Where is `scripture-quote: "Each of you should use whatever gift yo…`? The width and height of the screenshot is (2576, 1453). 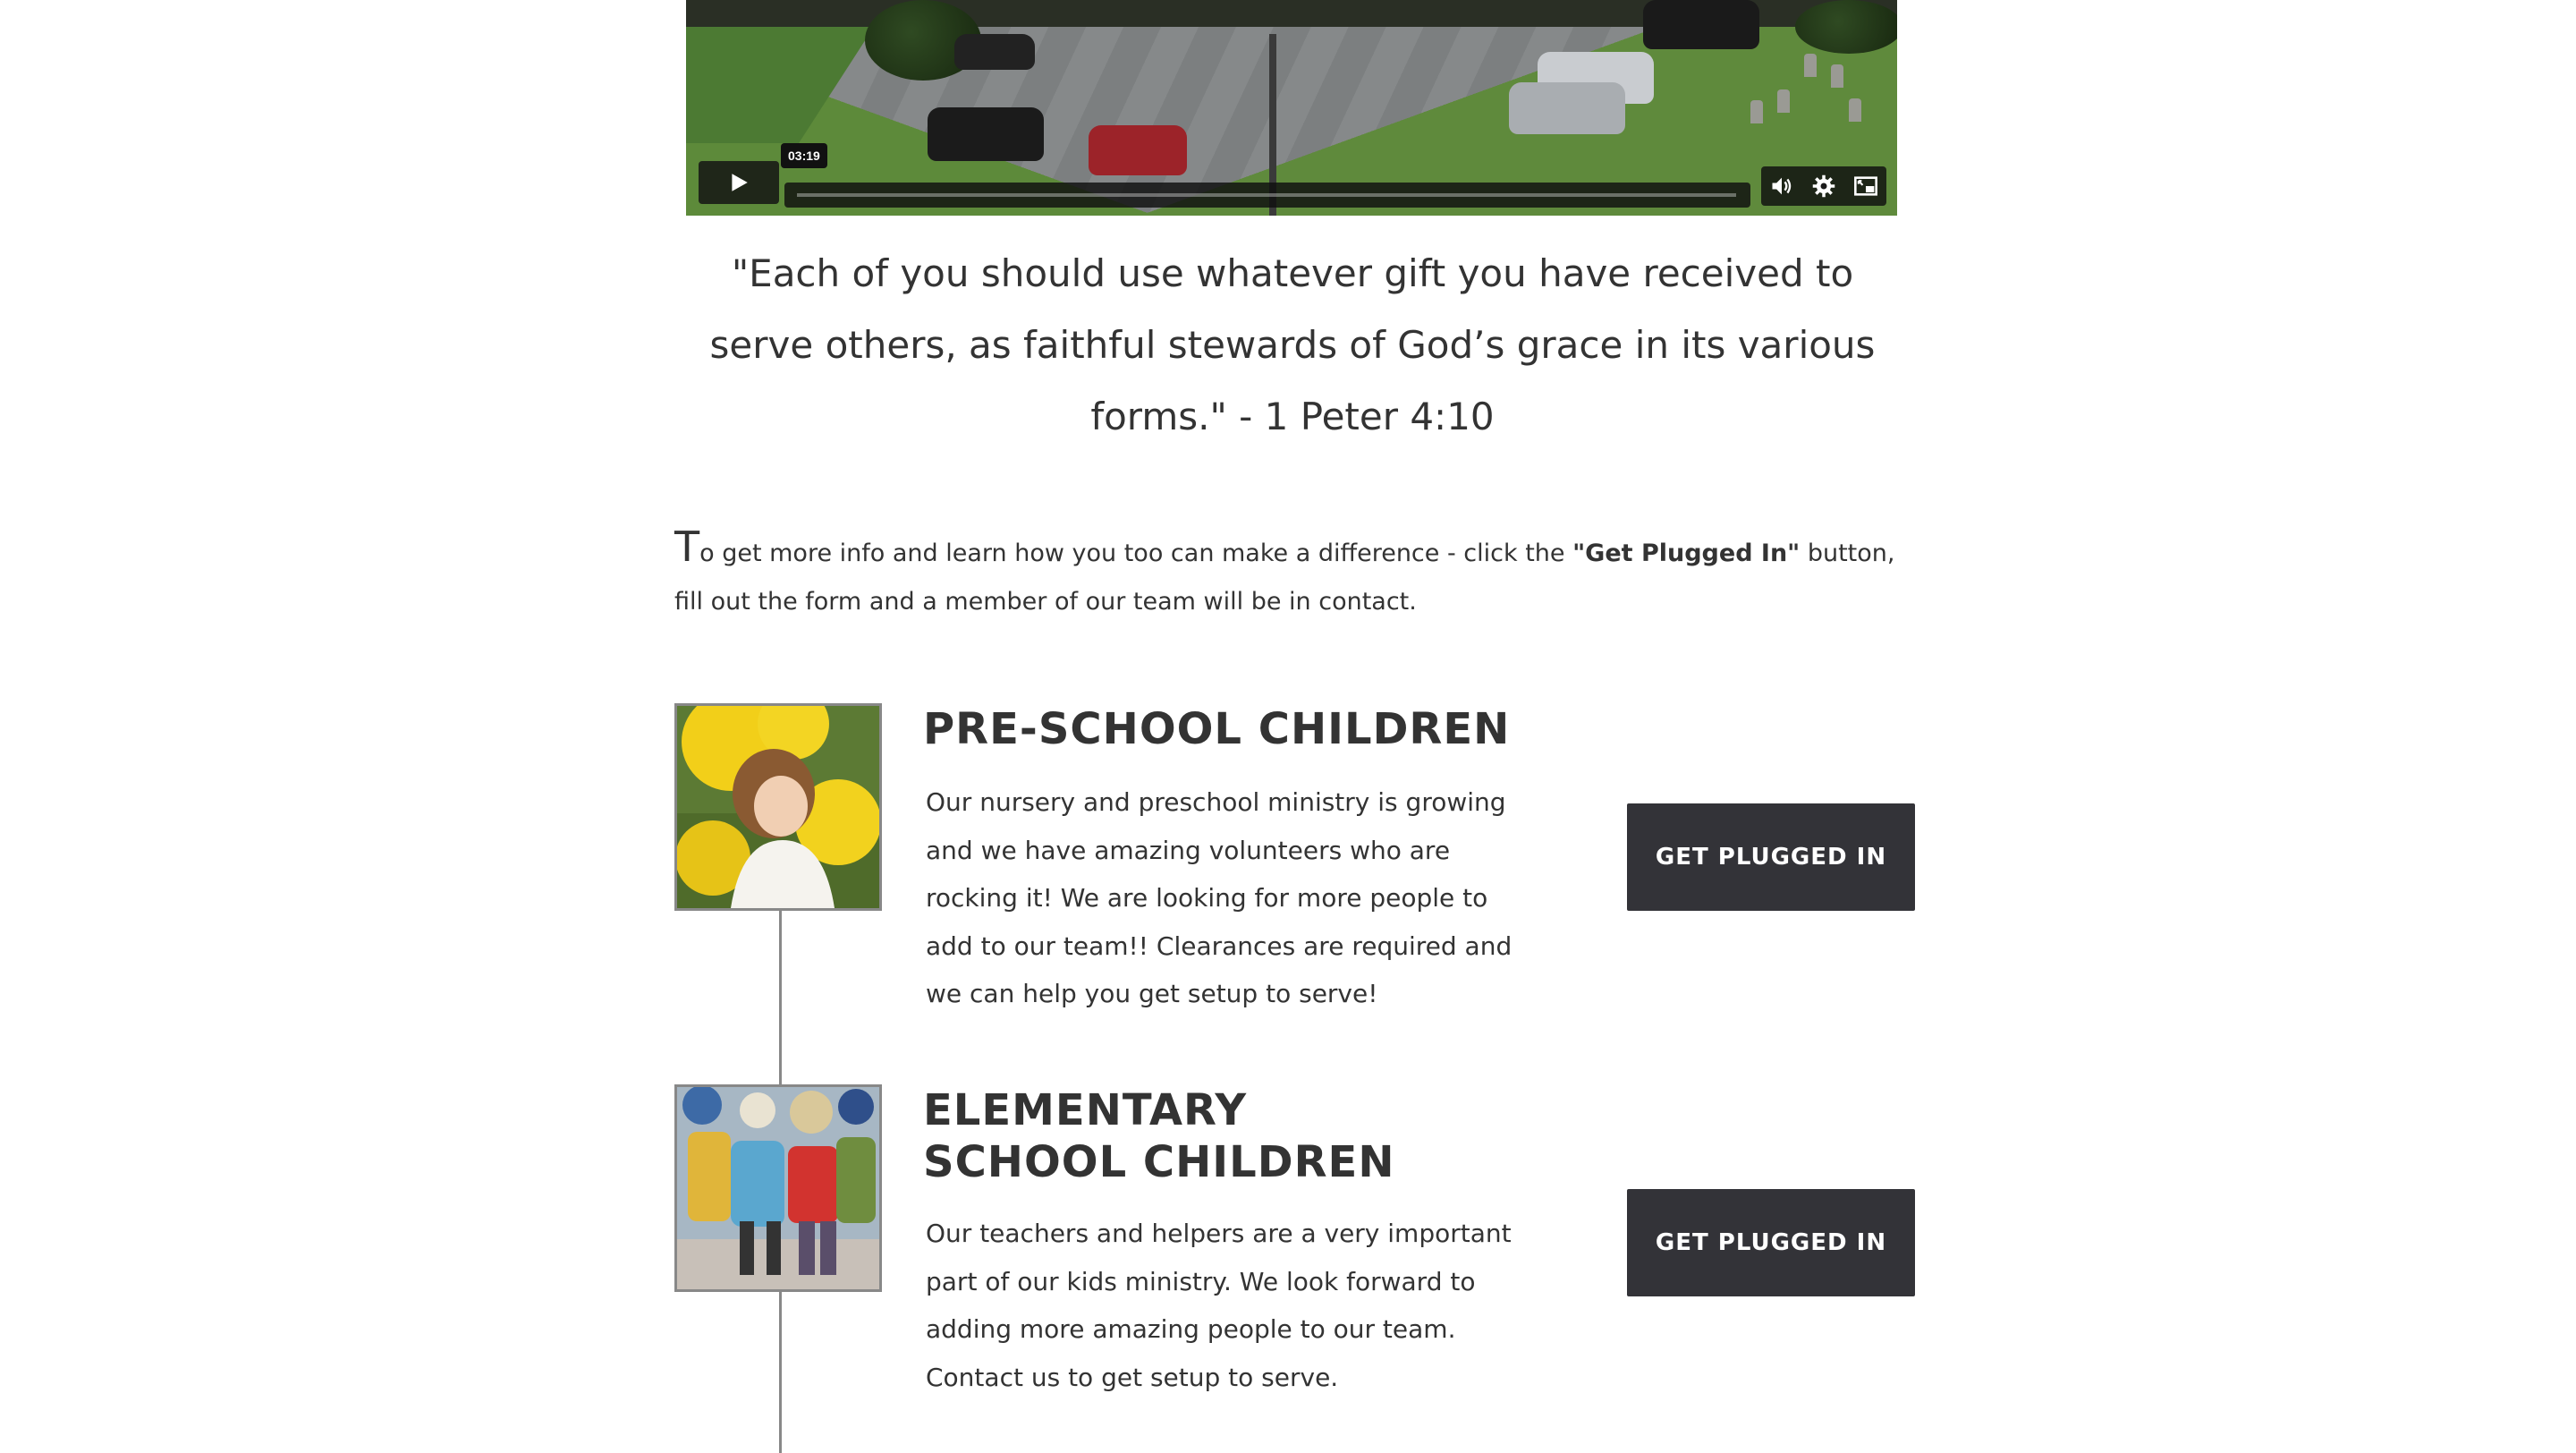 scripture-quote: "Each of you should use whatever gift yo… is located at coordinates (1292, 344).